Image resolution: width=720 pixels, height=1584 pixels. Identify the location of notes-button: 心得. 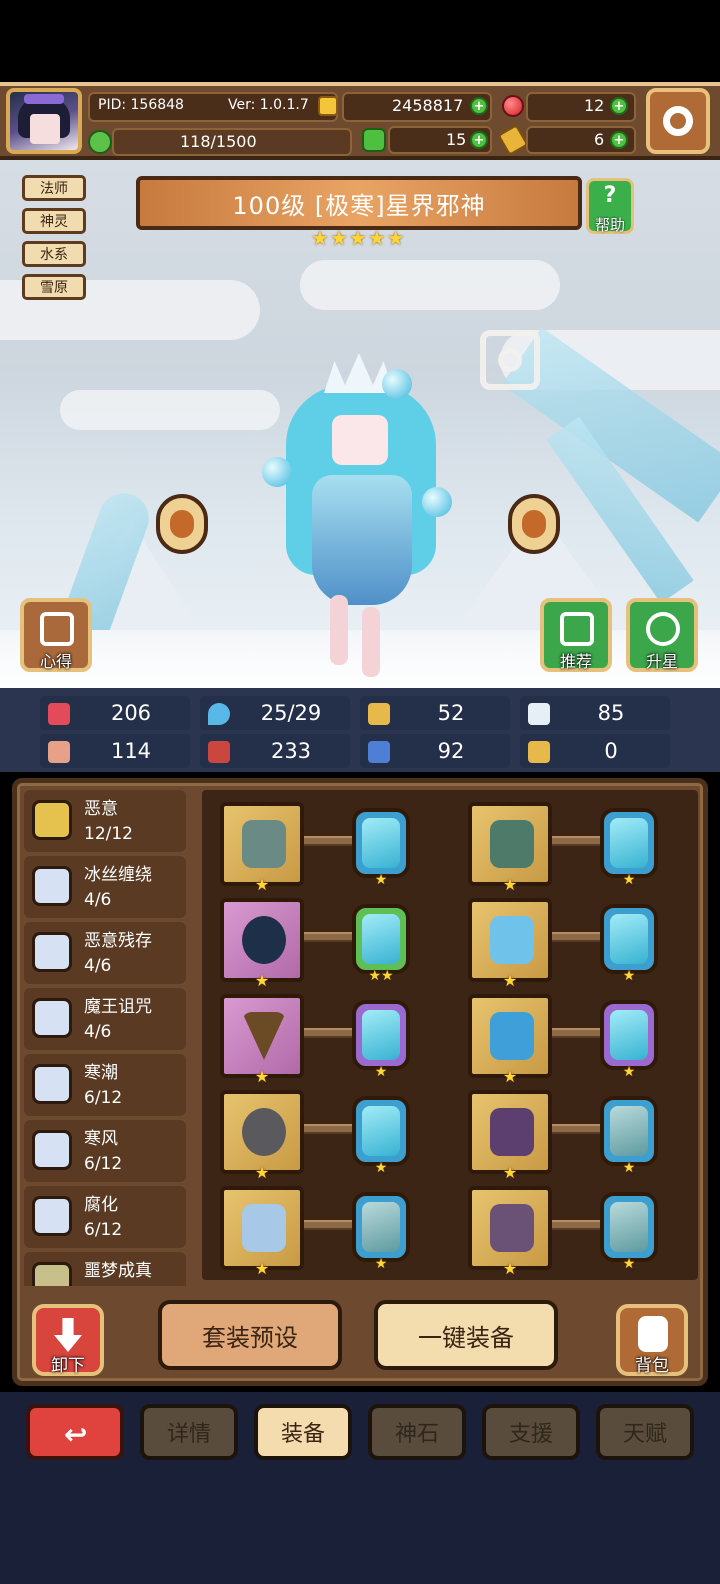
(56, 635).